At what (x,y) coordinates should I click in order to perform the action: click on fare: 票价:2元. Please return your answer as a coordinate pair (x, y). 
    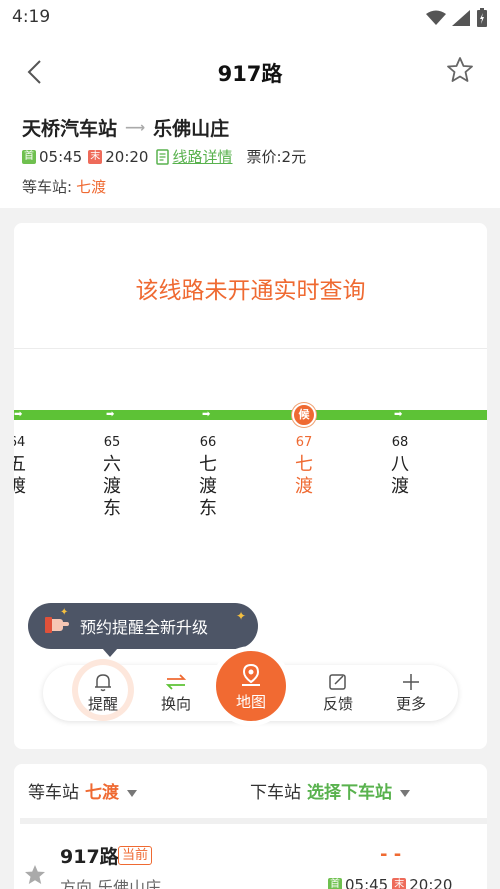
    Looking at the image, I should click on (276, 157).